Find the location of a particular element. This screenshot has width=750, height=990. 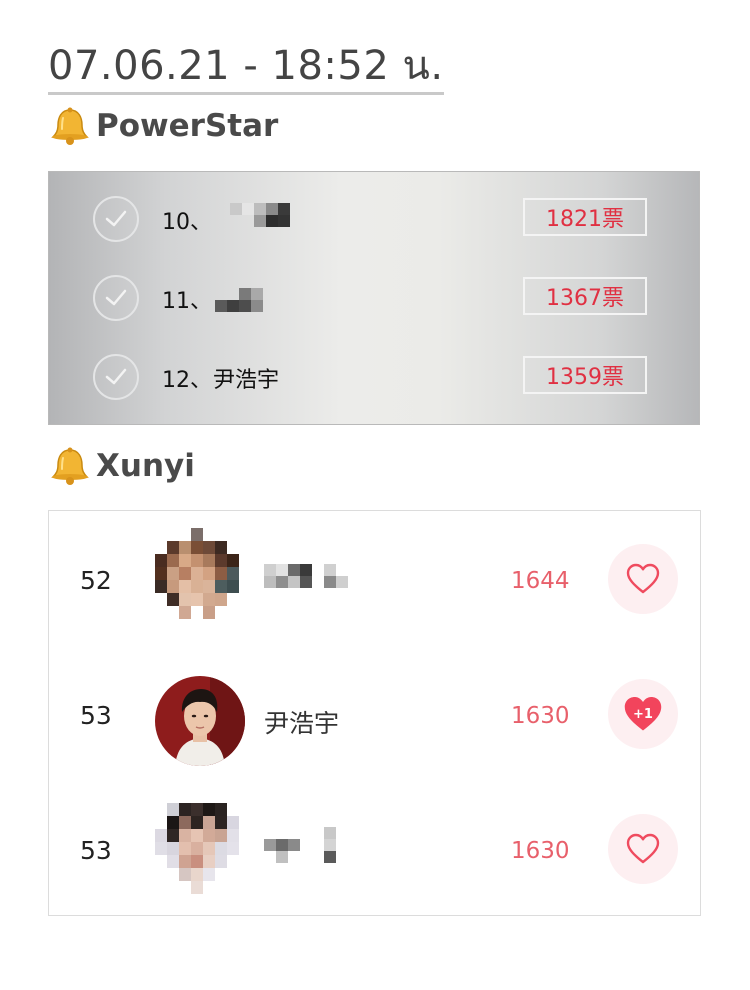

like-button: +1 is located at coordinates (643, 714).